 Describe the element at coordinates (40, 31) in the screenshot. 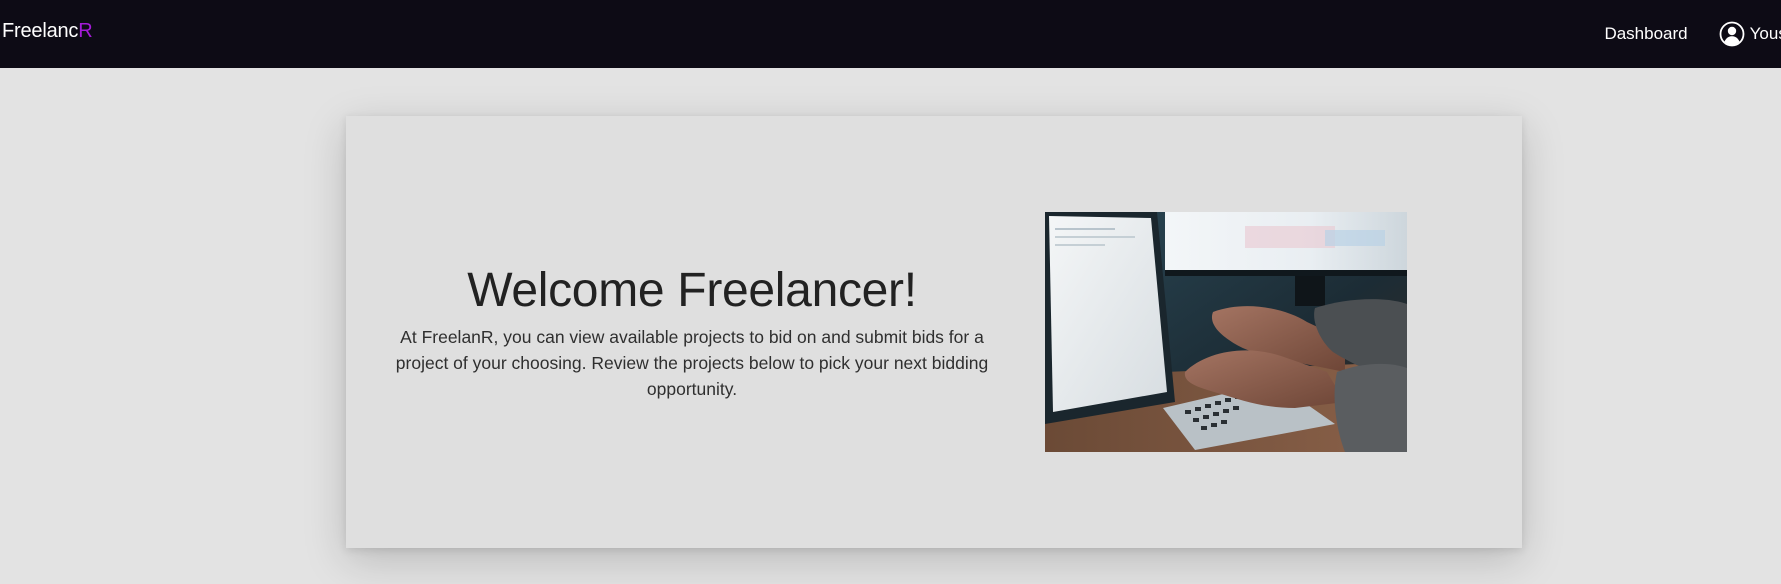

I see `brand-name-main: Freelanc` at that location.